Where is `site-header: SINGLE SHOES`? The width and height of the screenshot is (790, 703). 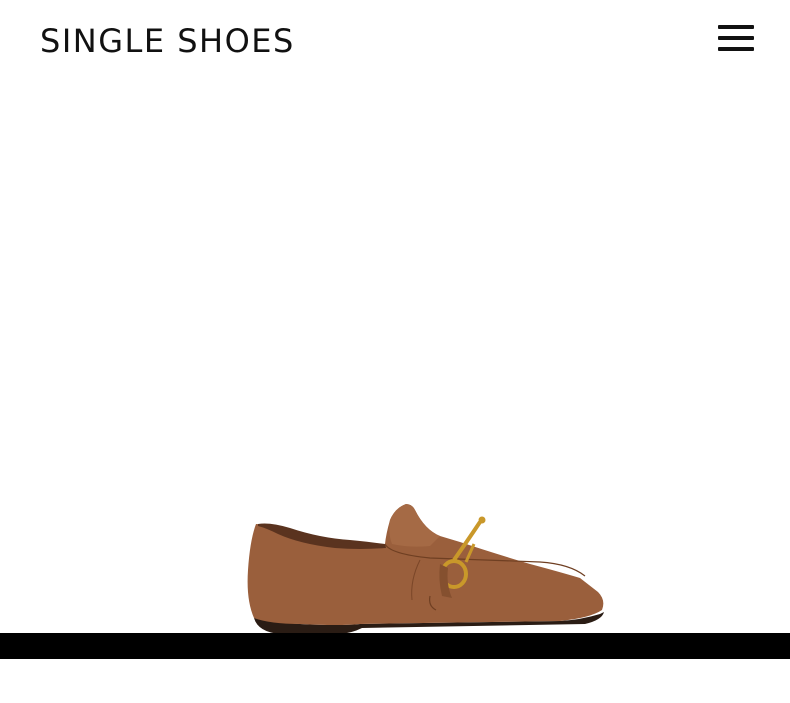
site-header: SINGLE SHOES is located at coordinates (395, 41).